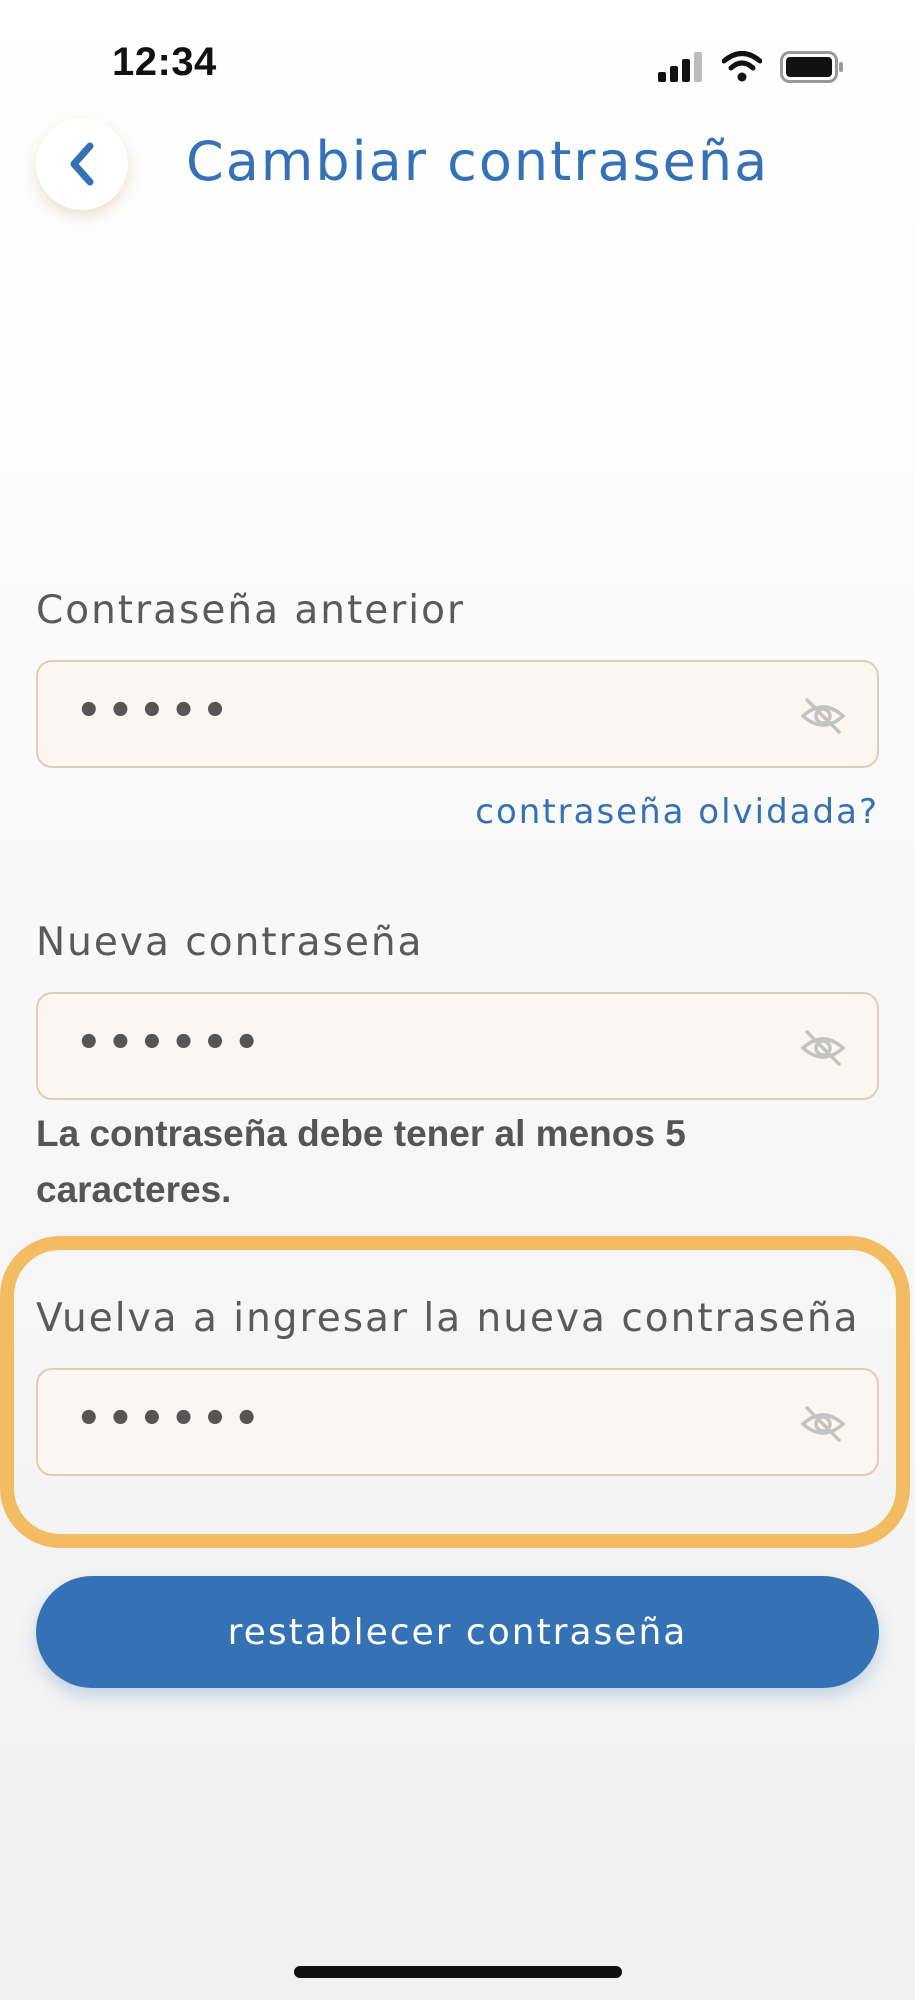 The height and width of the screenshot is (2000, 915). What do you see at coordinates (677, 812) in the screenshot?
I see `forgot-password-link: contraseña olvidada?` at bounding box center [677, 812].